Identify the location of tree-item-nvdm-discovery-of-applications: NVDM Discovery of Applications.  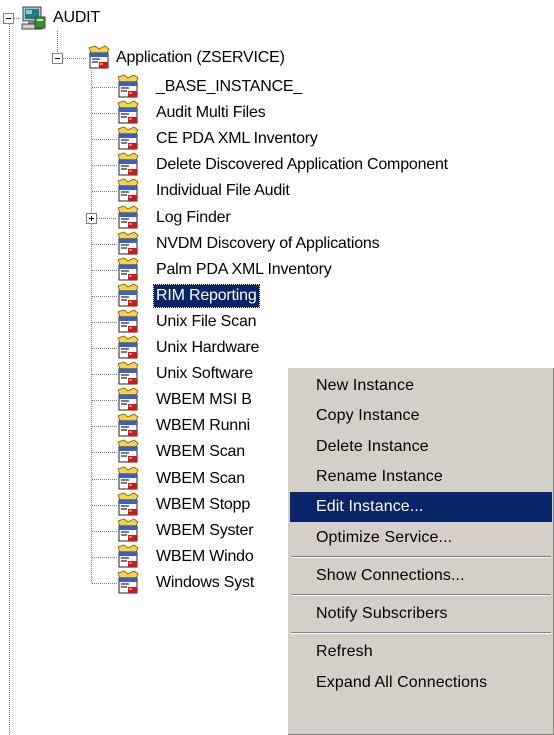
(277, 244).